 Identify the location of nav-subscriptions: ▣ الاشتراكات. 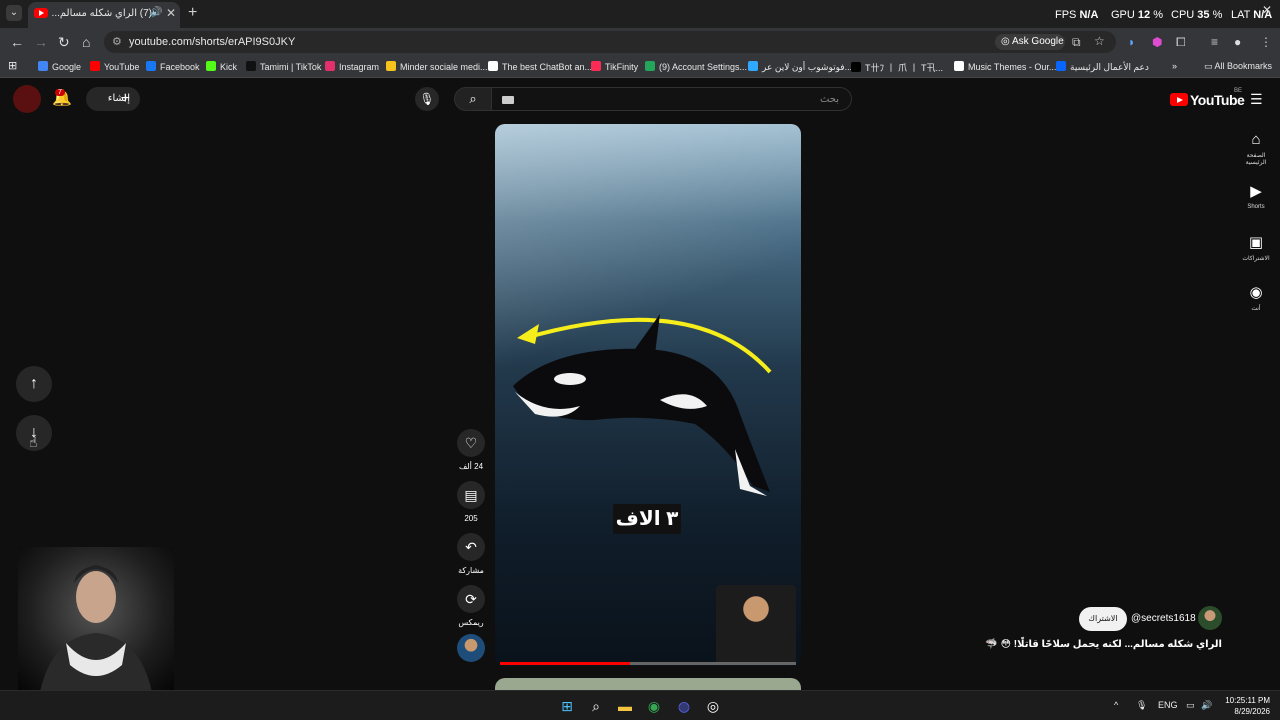
(1256, 247).